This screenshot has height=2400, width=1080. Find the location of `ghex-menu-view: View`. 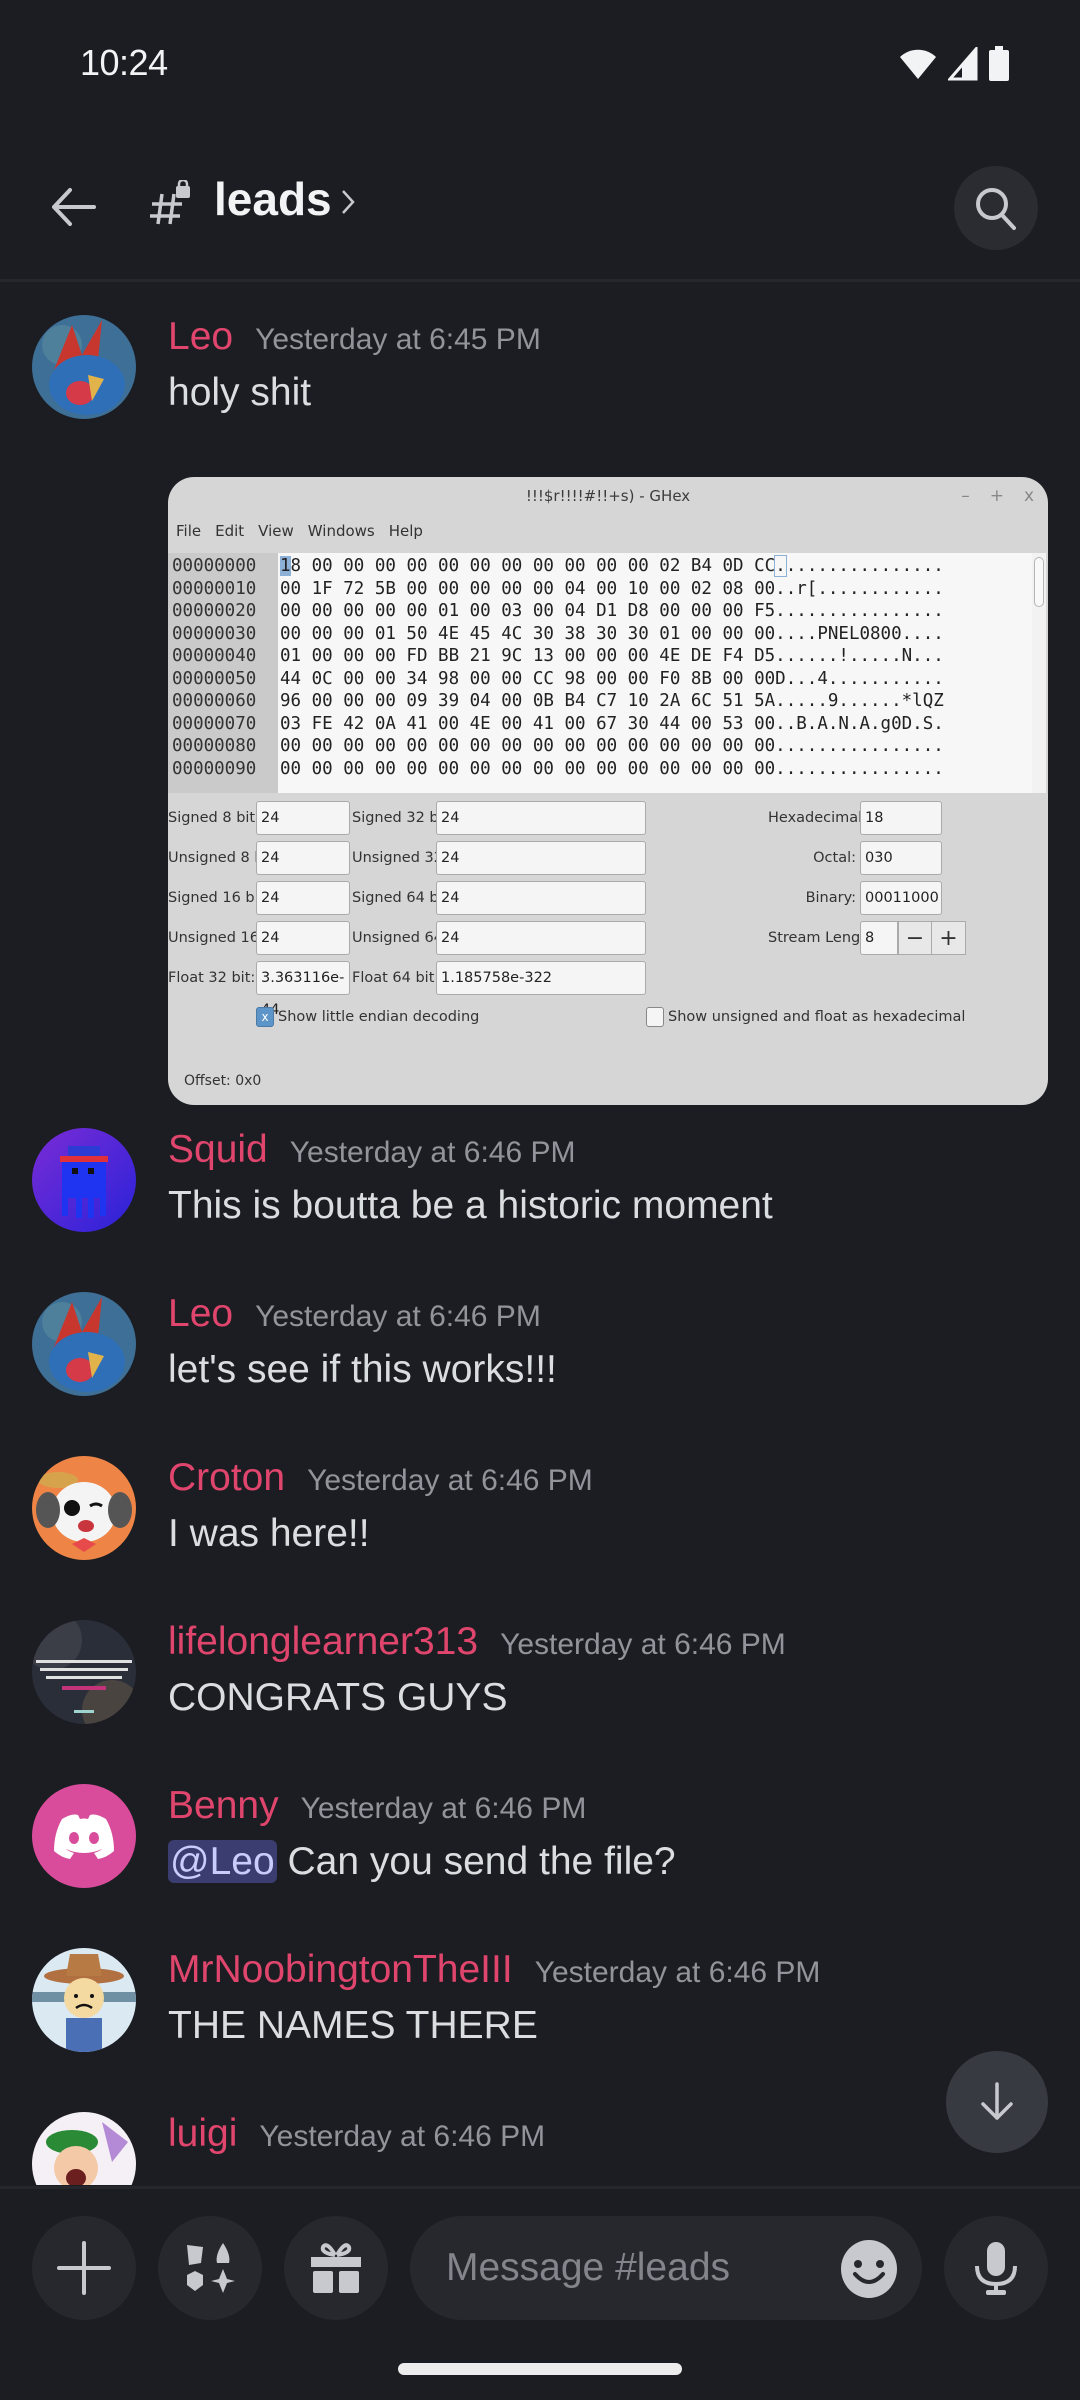

ghex-menu-view: View is located at coordinates (276, 531).